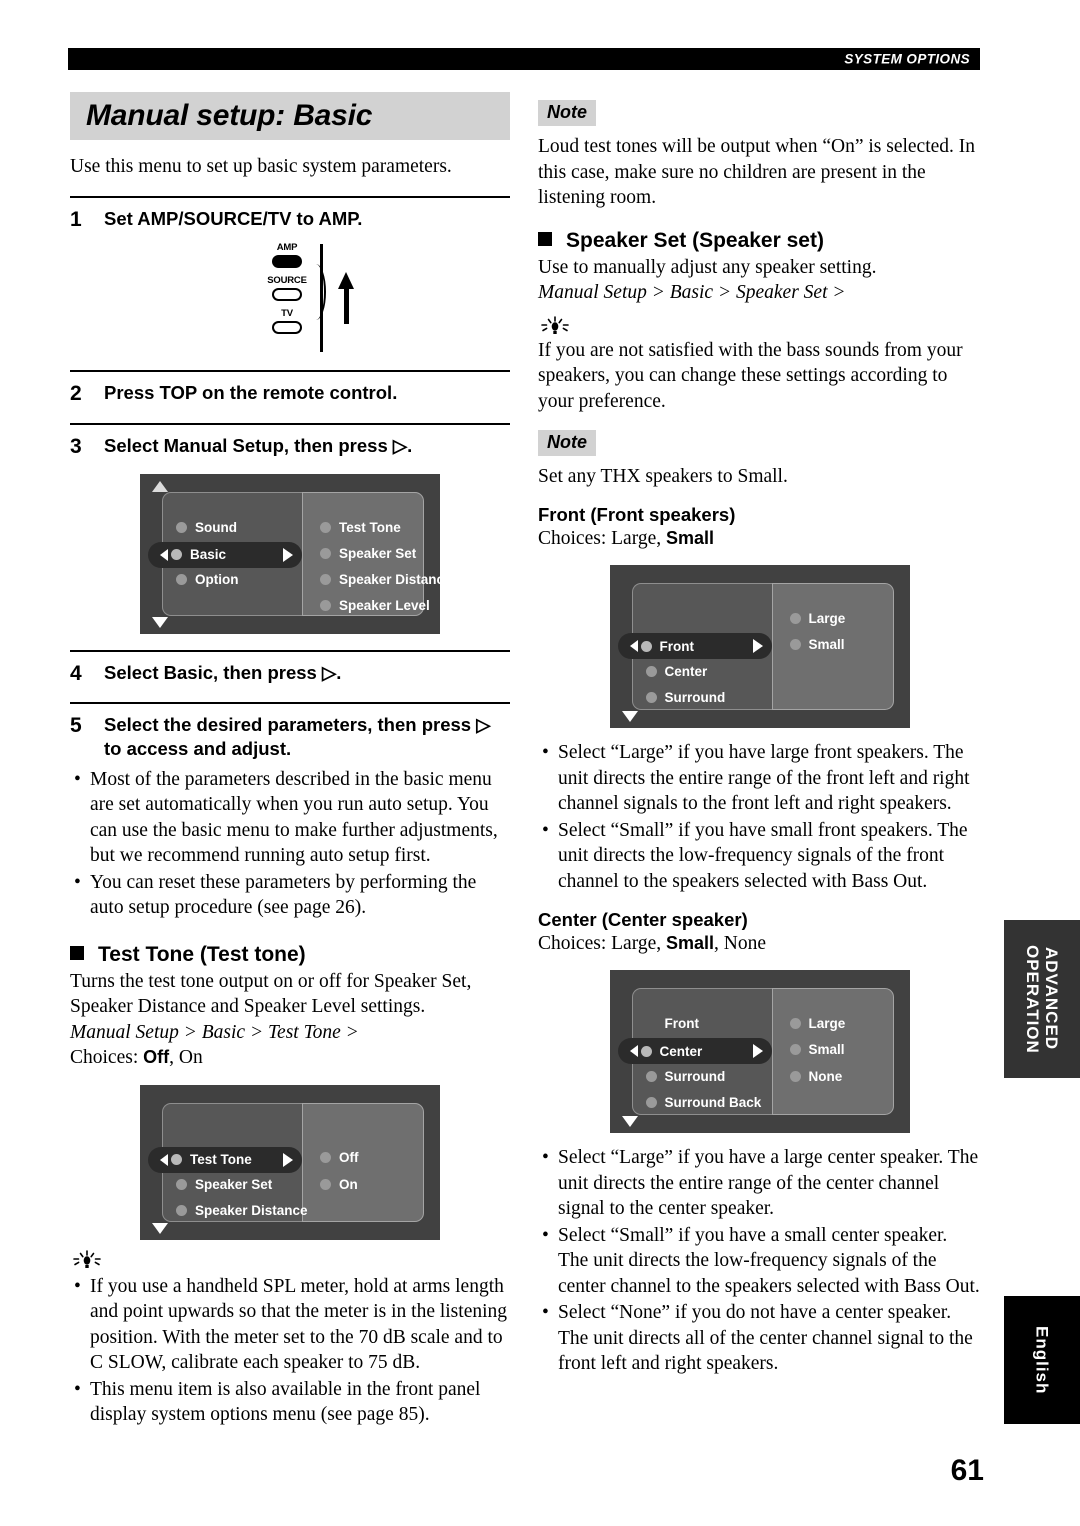 This screenshot has width=1080, height=1526. What do you see at coordinates (290, 388) in the screenshot?
I see `step-2: 2 Press TOP on the remote control.` at bounding box center [290, 388].